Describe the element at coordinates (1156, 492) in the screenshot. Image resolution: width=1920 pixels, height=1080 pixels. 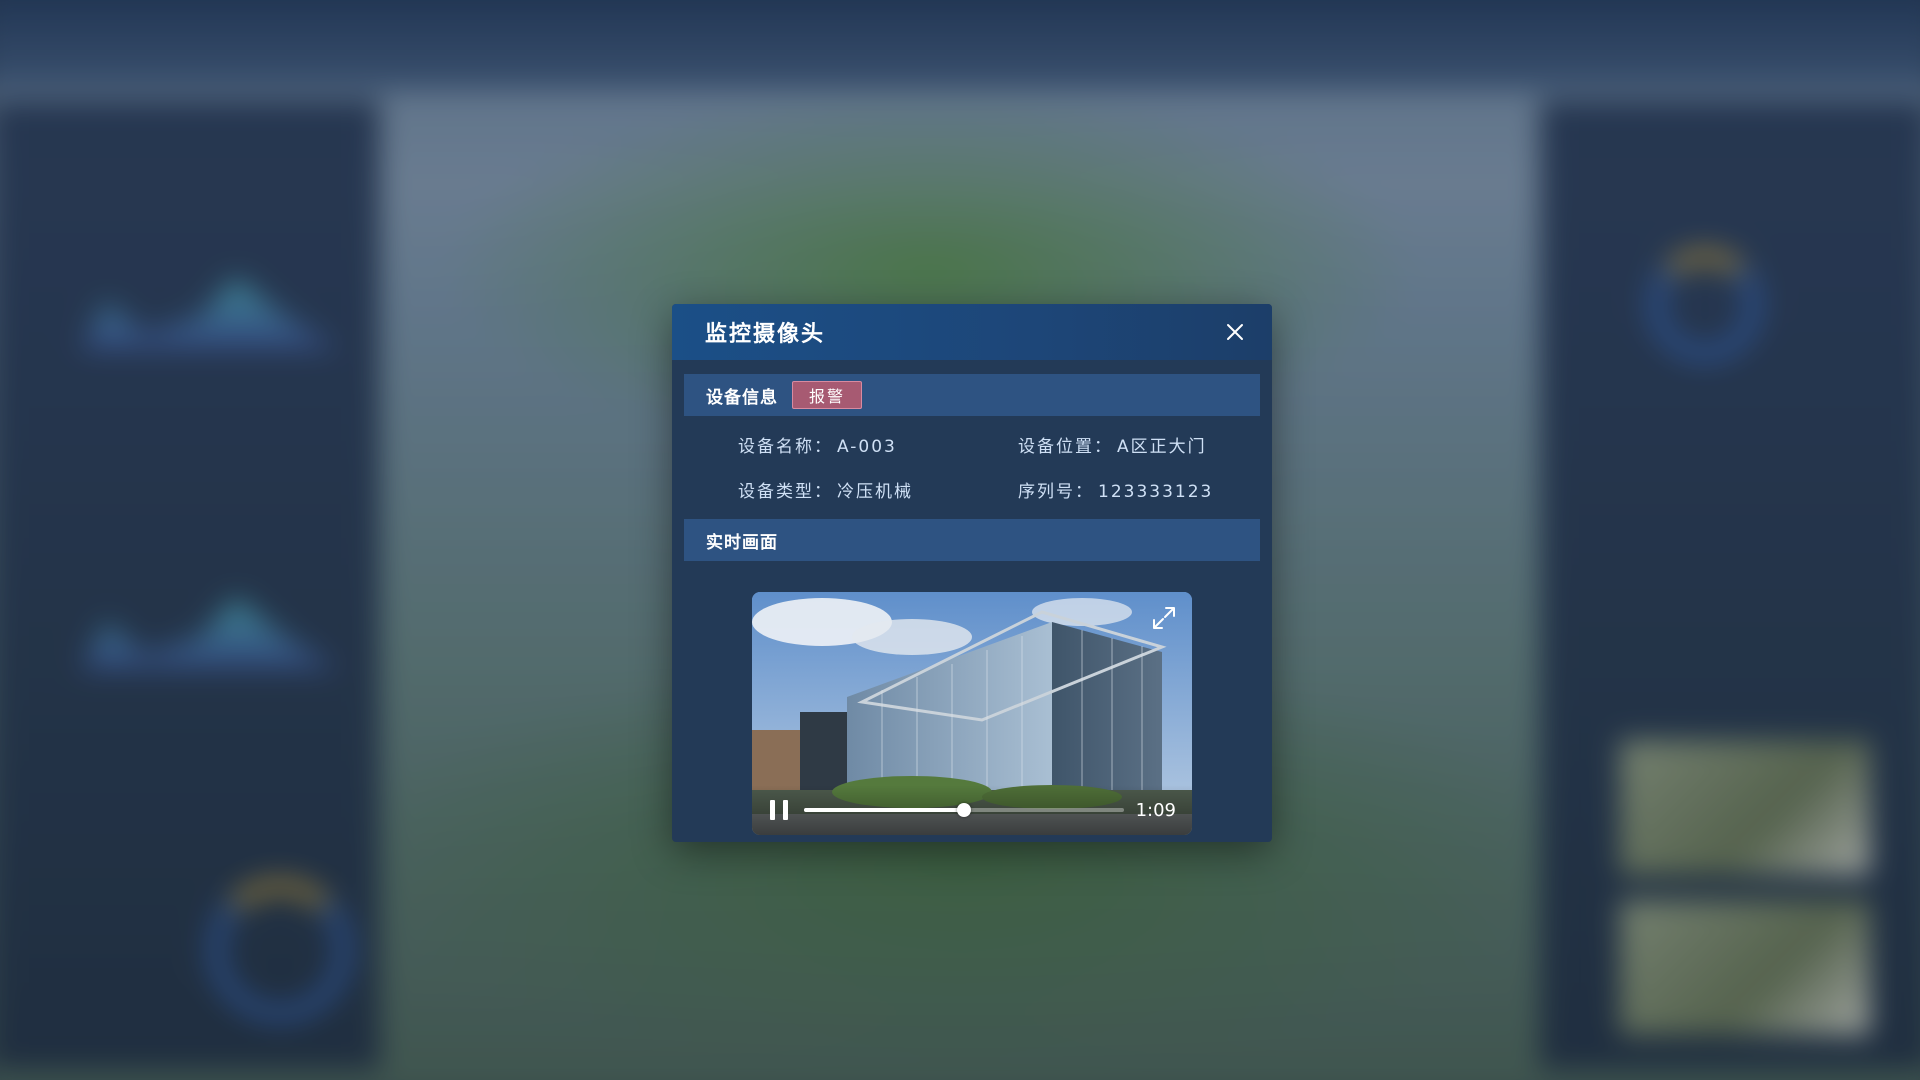
I see `serial-number-value: 123333123` at that location.